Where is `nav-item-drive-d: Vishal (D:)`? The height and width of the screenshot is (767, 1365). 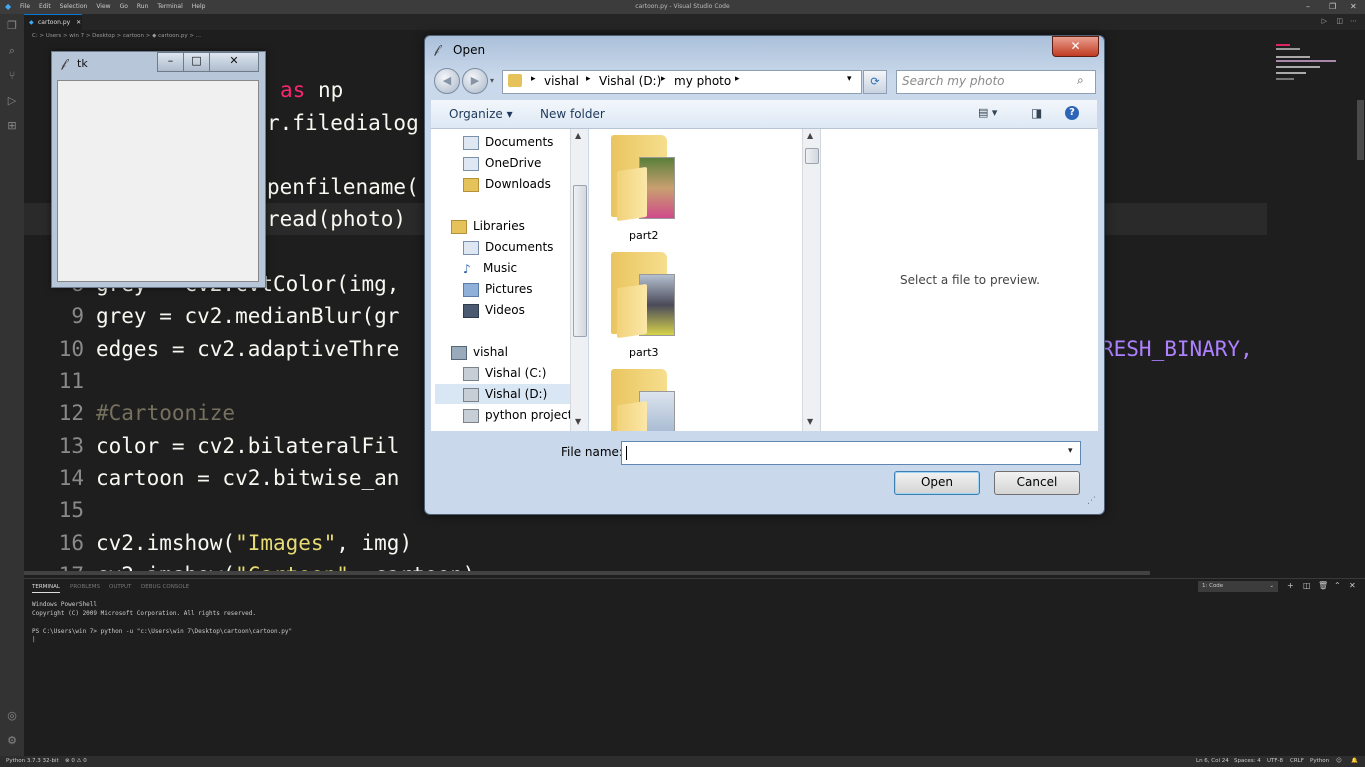 nav-item-drive-d: Vishal (D:) is located at coordinates (503, 394).